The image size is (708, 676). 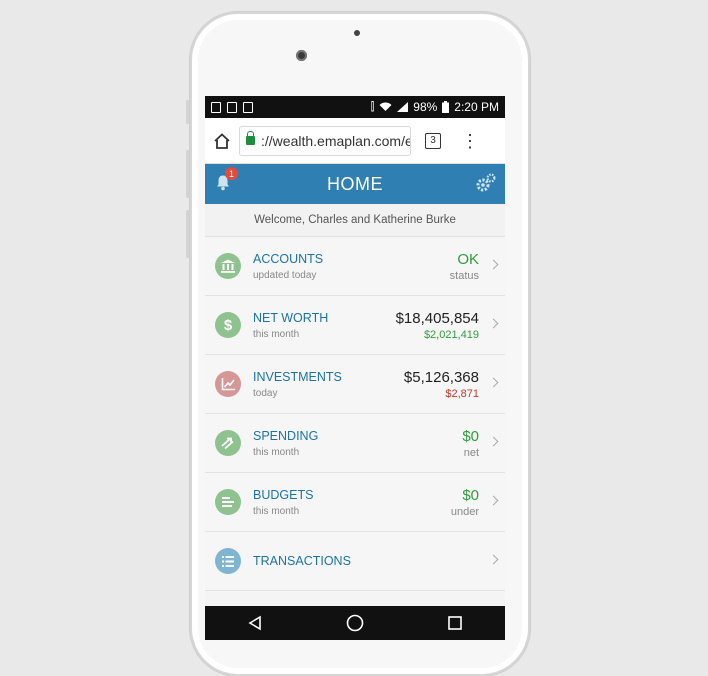 What do you see at coordinates (355, 384) in the screenshot?
I see `investments-row: INVESTMENTS today $5,126,368 $2,871` at bounding box center [355, 384].